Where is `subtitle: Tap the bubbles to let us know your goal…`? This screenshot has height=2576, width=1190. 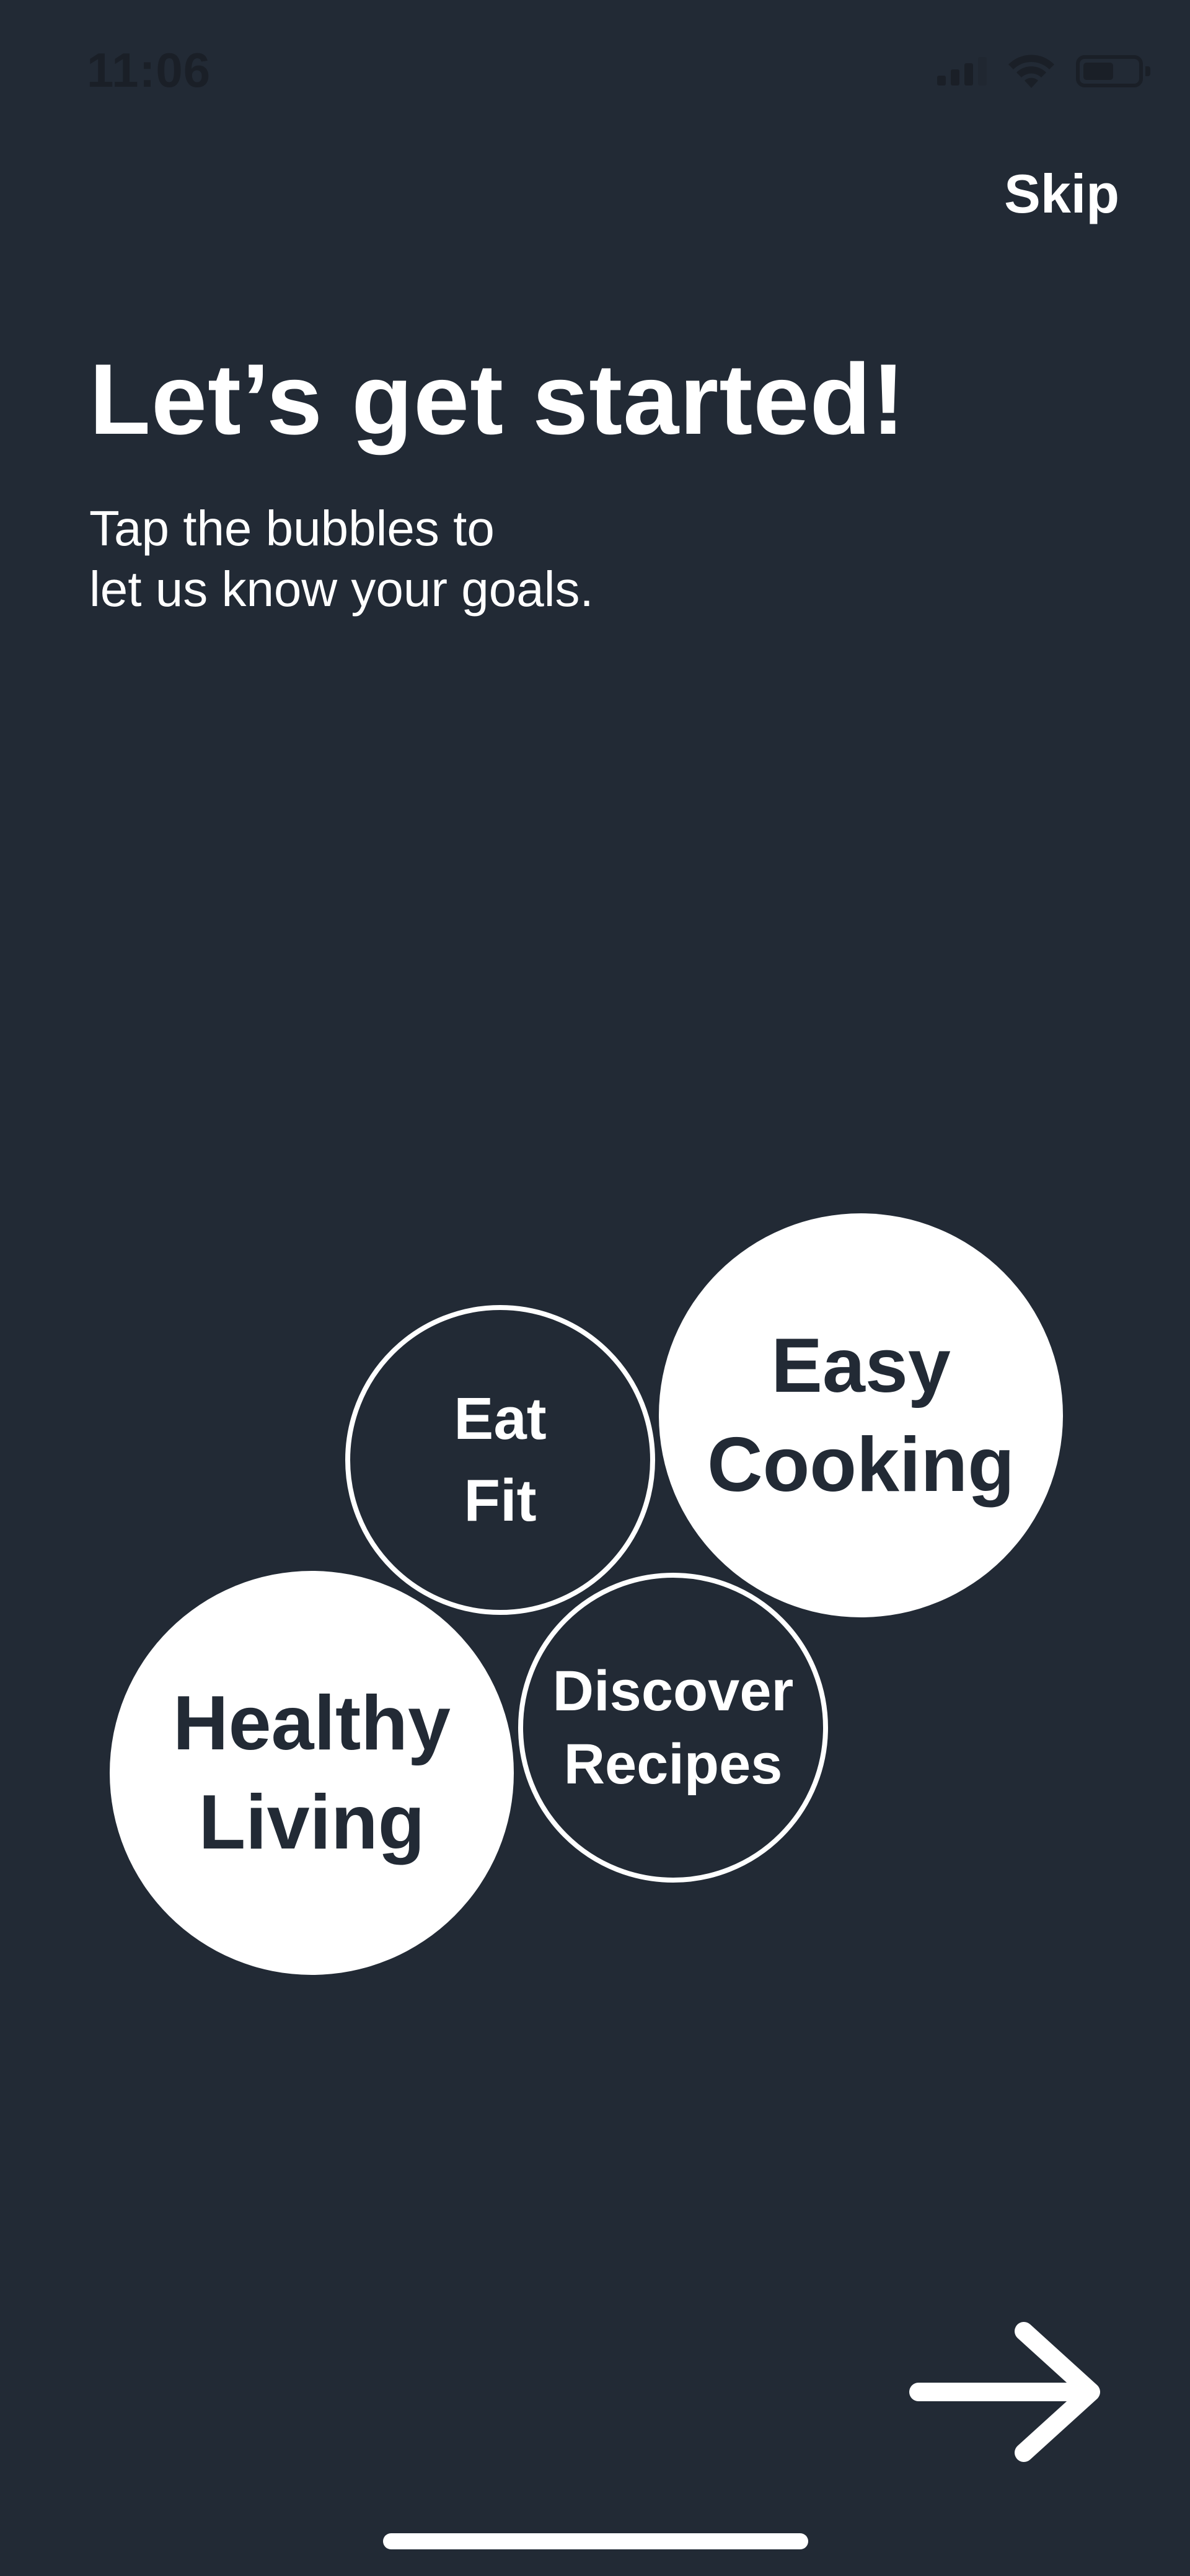 subtitle: Tap the bubbles to let us know your goal… is located at coordinates (341, 559).